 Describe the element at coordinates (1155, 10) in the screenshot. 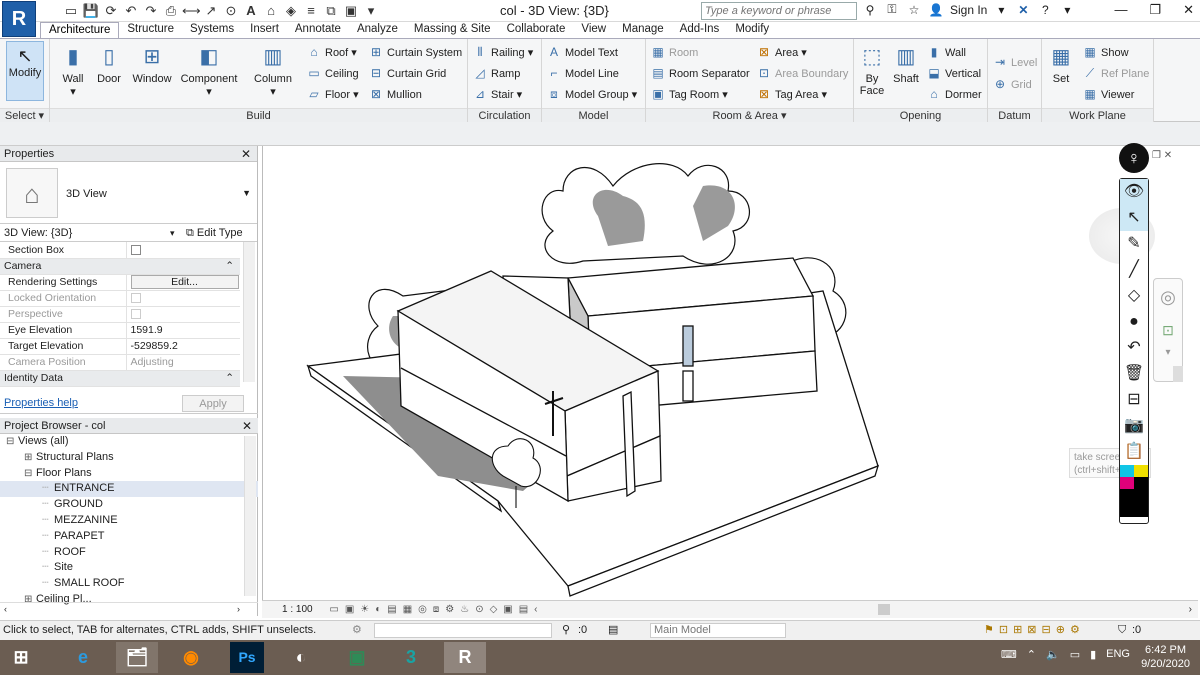

I see `maximize-icon: ❐` at that location.